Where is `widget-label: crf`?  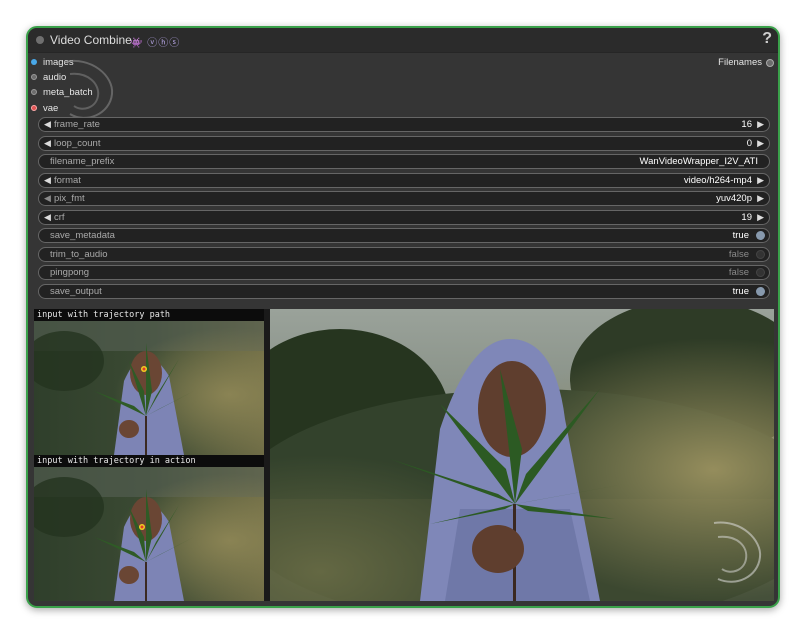
widget-label: crf is located at coordinates (59, 217).